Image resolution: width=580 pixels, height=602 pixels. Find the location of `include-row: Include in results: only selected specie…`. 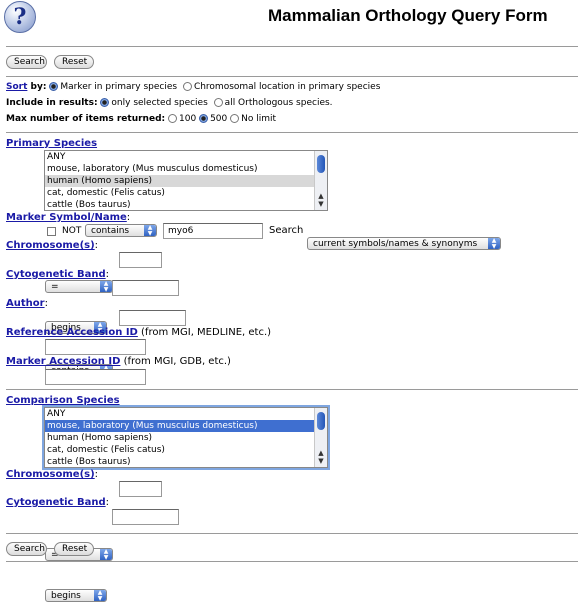

include-row: Include in results: only selected specie… is located at coordinates (169, 103).